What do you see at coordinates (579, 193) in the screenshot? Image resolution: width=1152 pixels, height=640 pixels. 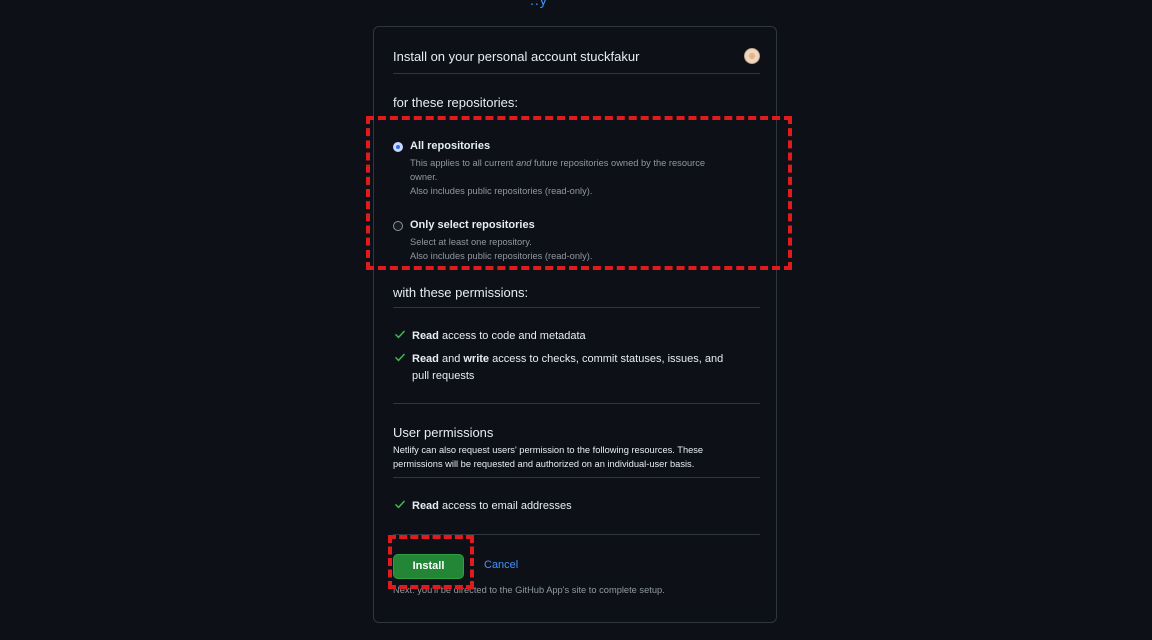 I see `highlight-box-repositories` at bounding box center [579, 193].